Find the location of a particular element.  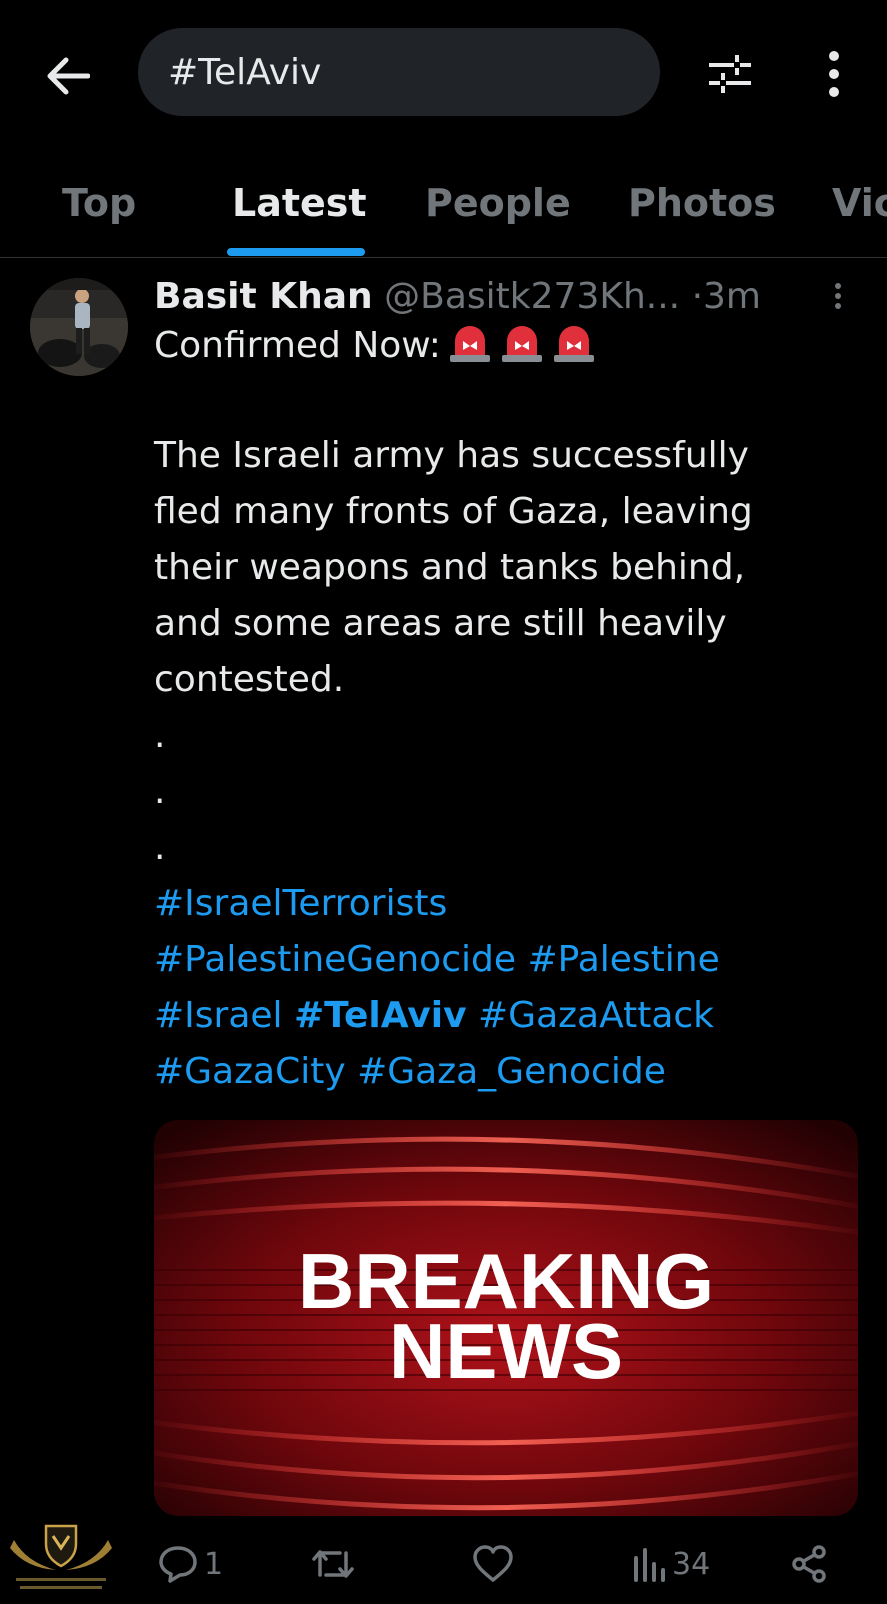

tab-photos: Photos is located at coordinates (702, 203).